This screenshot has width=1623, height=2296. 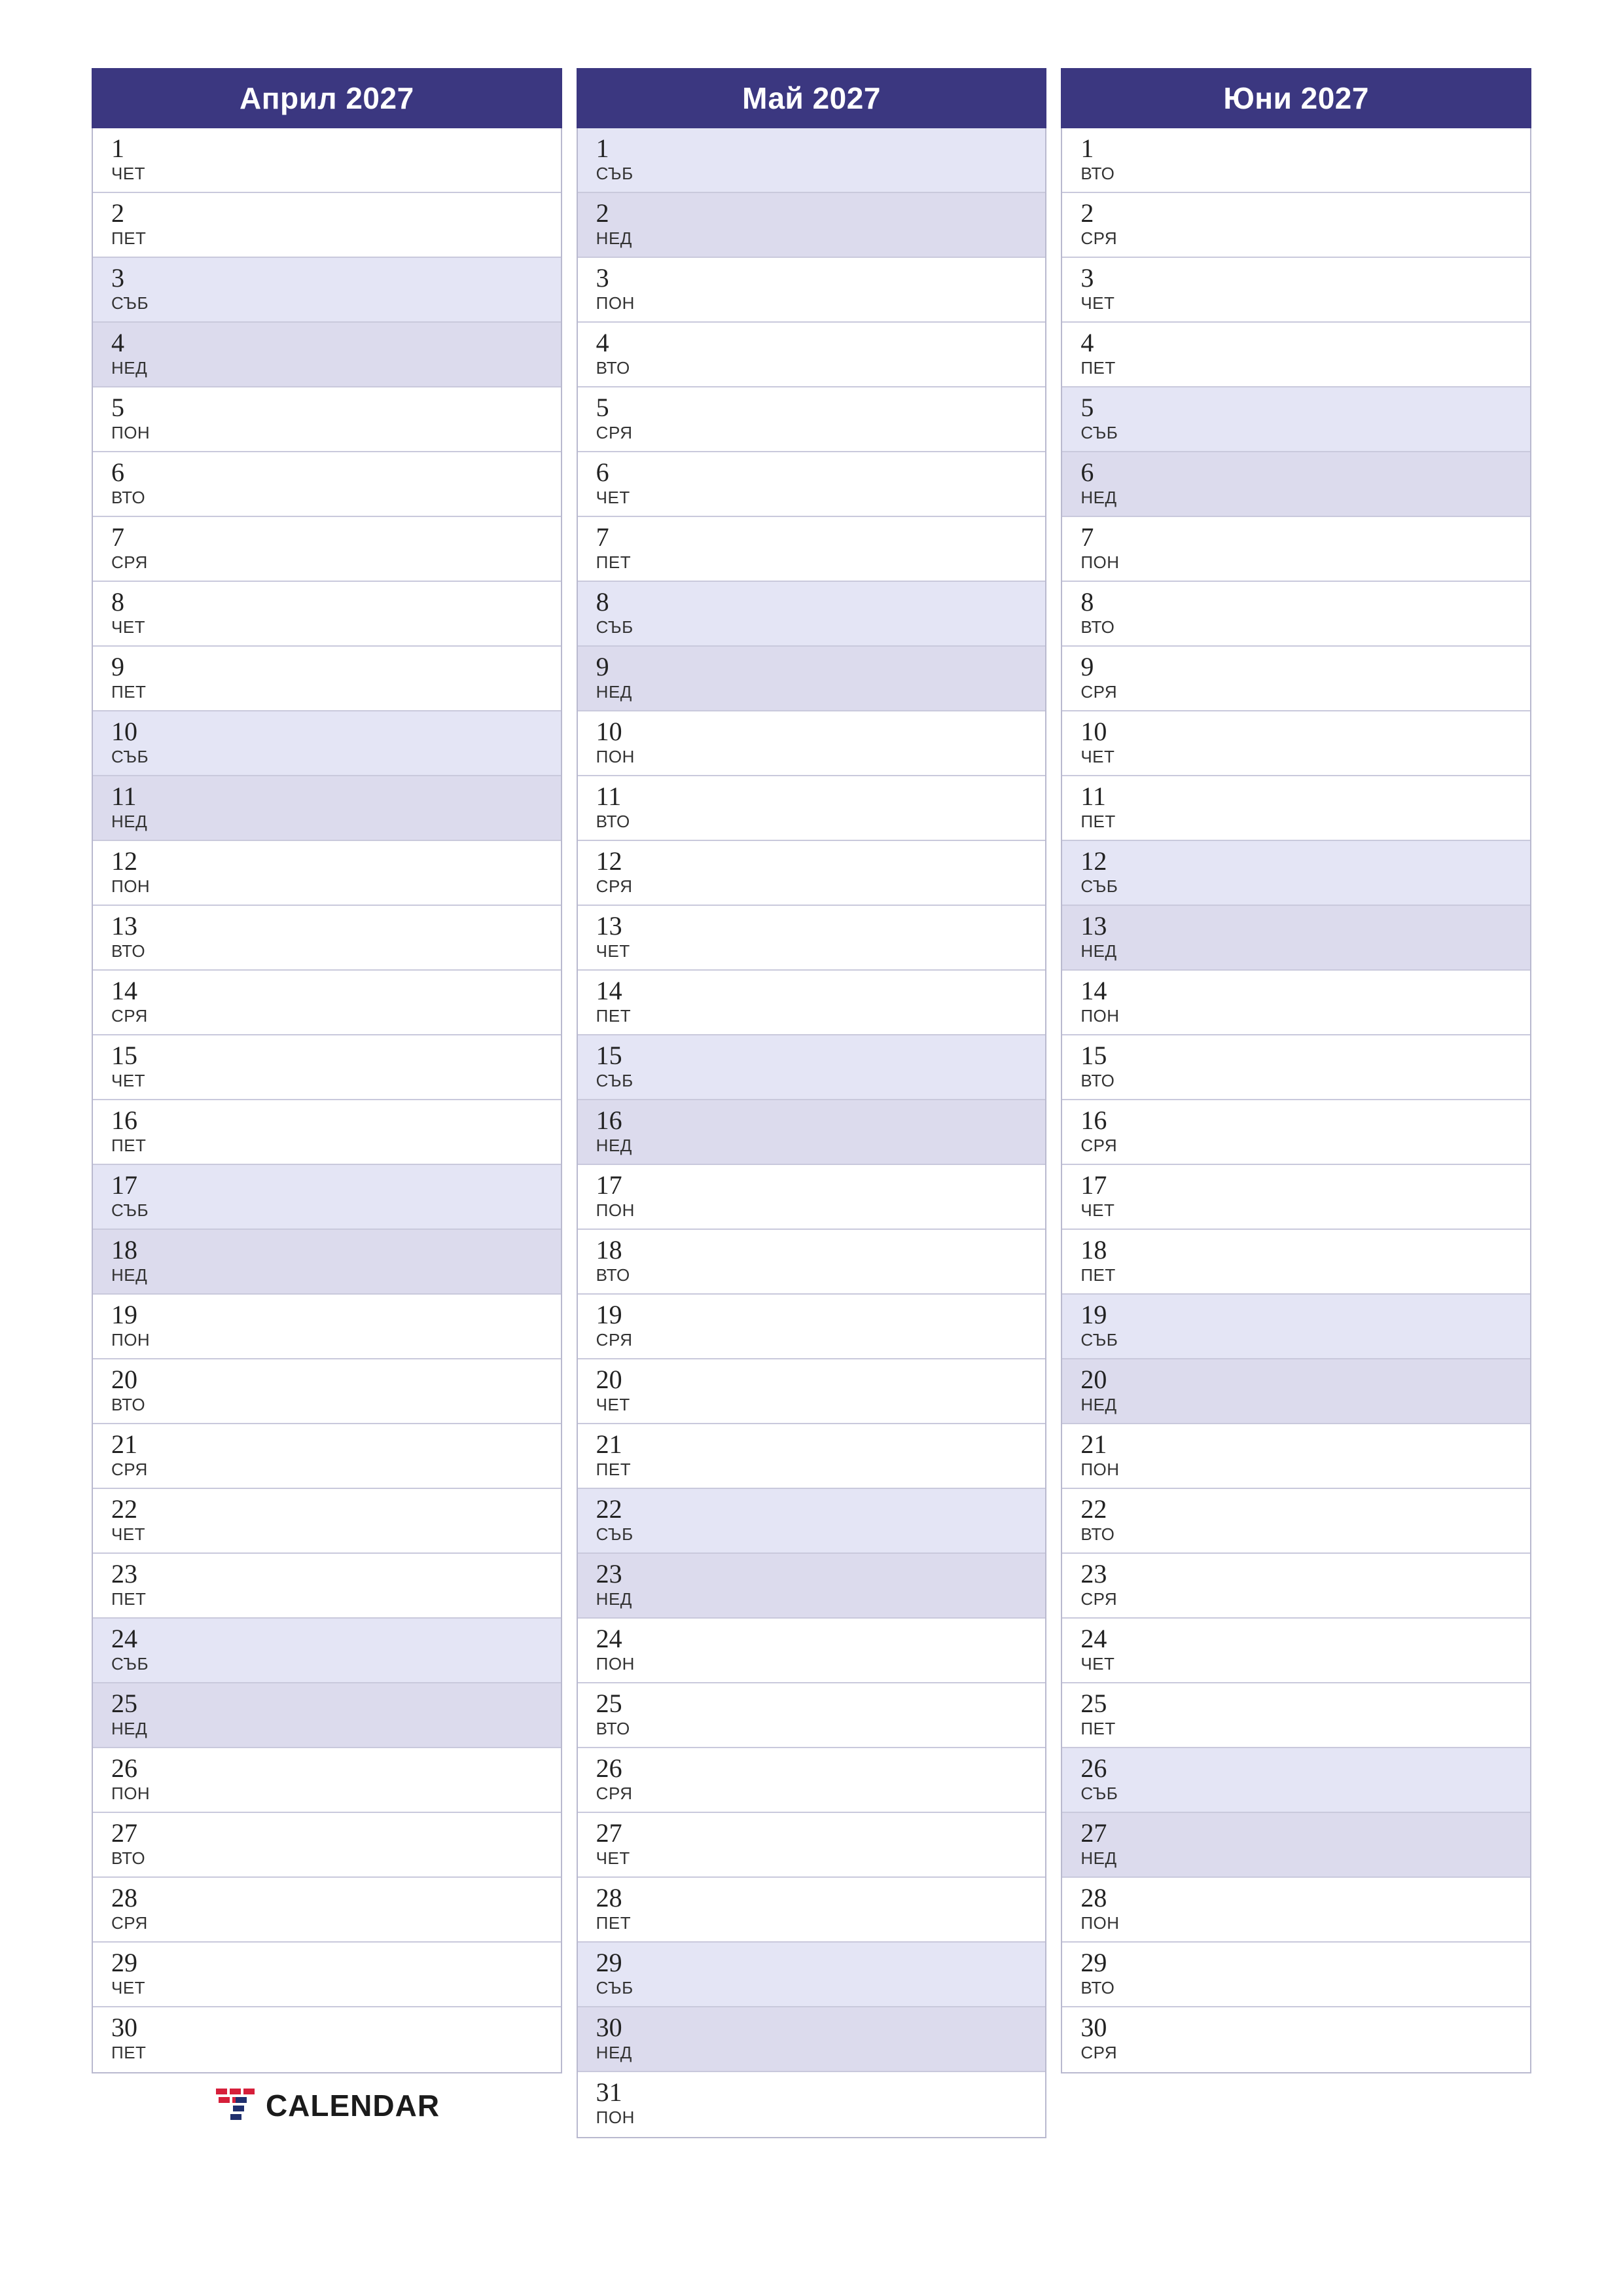 I want to click on day-row: 18 ПЕТ, so click(x=1296, y=1262).